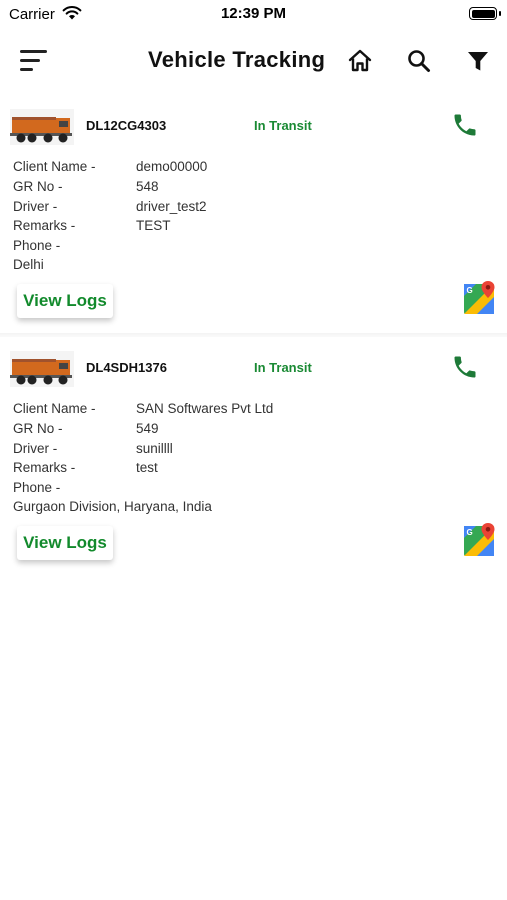 The height and width of the screenshot is (900, 507). Describe the element at coordinates (126, 125) in the screenshot. I see `vehicle-number: DL12CG4303` at that location.